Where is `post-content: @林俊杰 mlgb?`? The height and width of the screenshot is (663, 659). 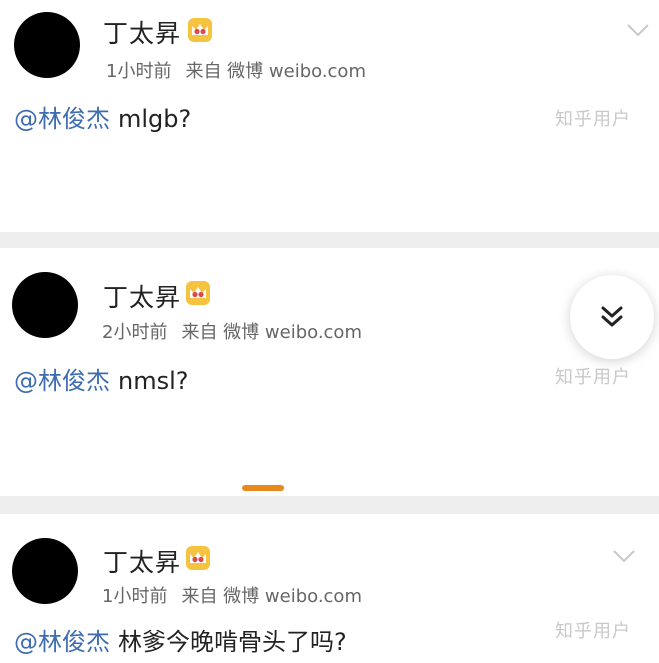
post-content: @林俊杰 mlgb? is located at coordinates (102, 116).